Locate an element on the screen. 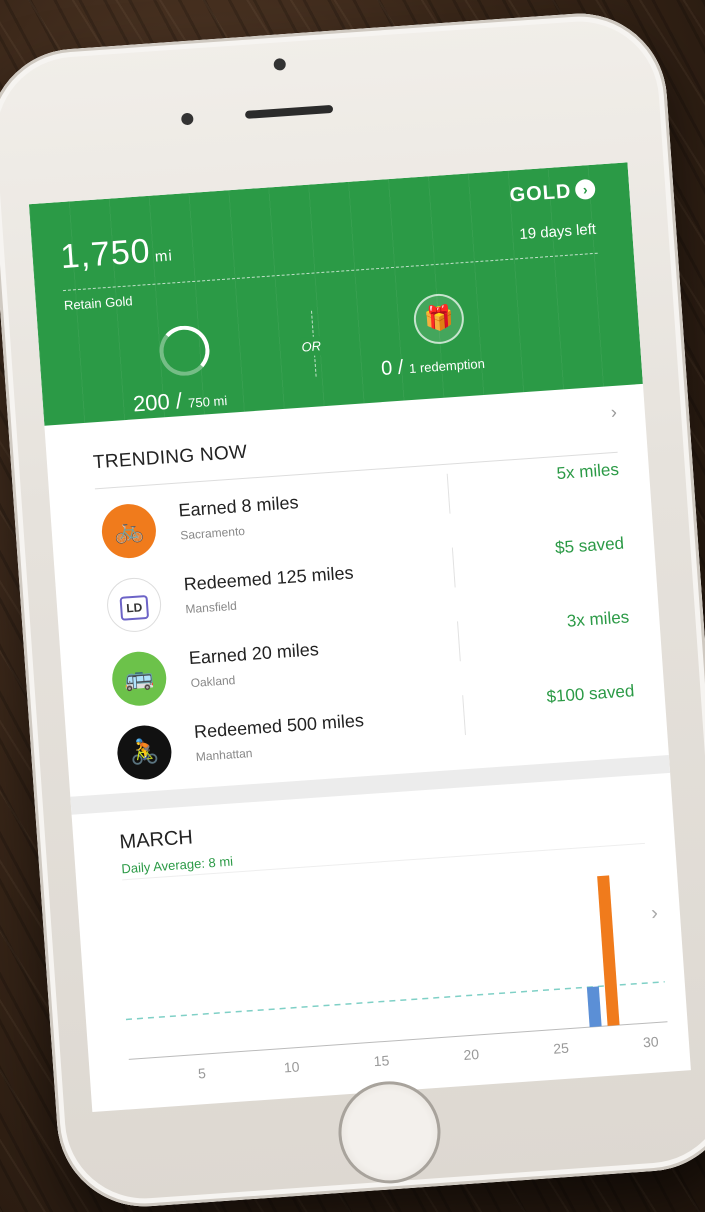  tier-label: GOLD is located at coordinates (540, 193).